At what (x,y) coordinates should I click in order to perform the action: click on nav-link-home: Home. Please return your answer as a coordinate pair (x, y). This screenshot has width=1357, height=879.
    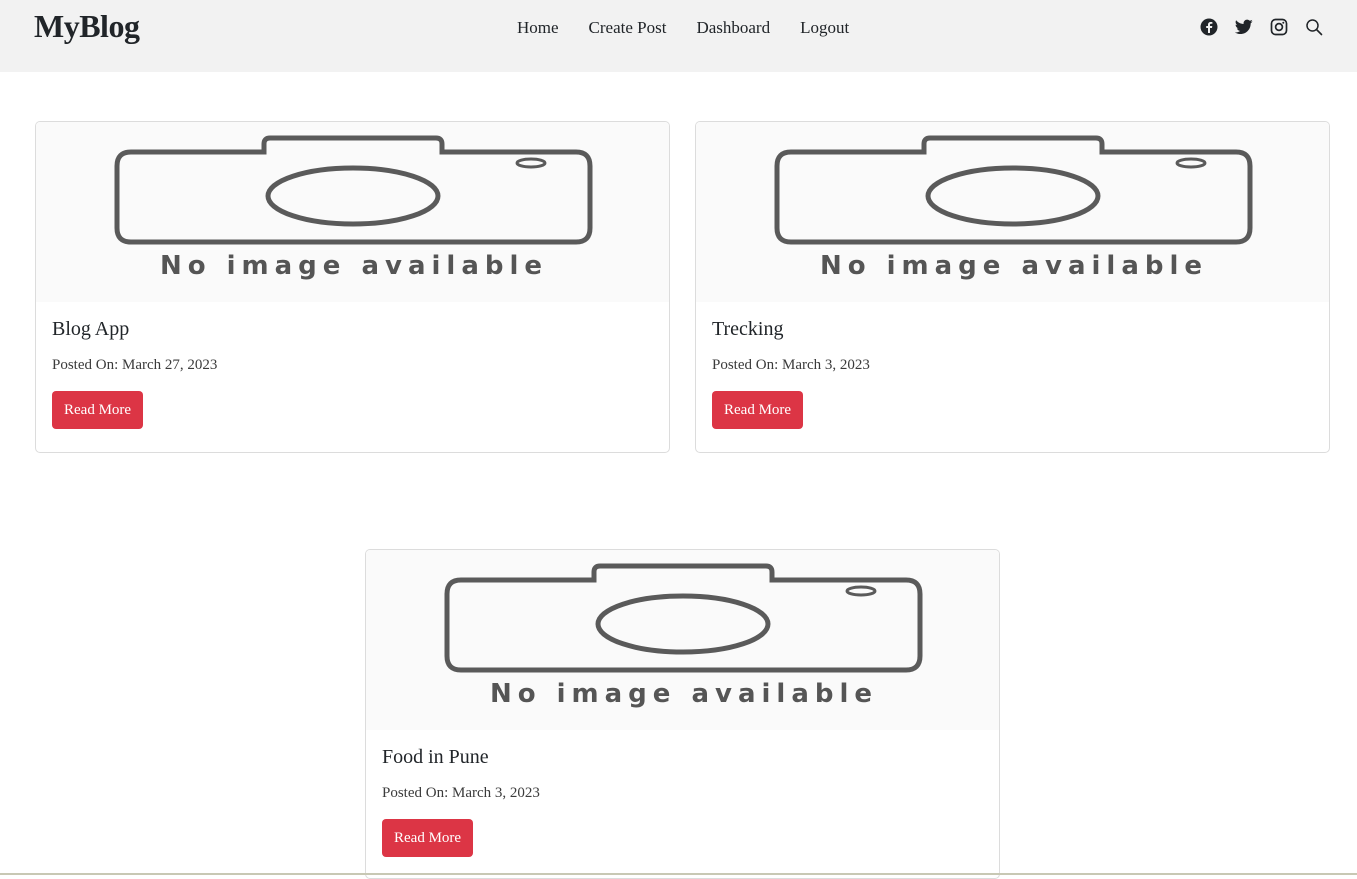
    Looking at the image, I should click on (538, 28).